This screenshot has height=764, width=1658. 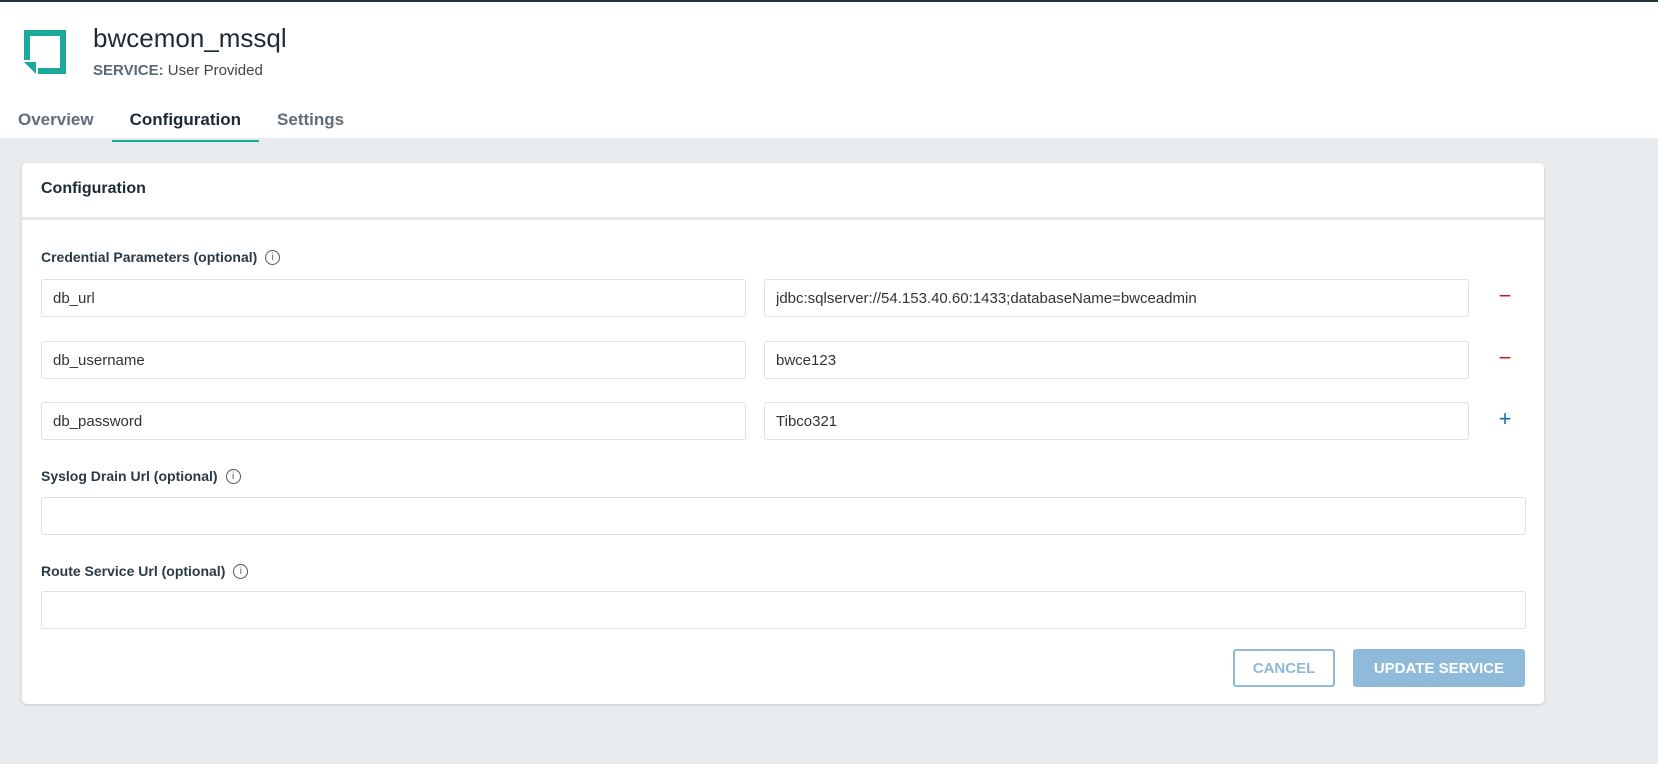 I want to click on service-type: SERVICE: User Provided, so click(x=178, y=70).